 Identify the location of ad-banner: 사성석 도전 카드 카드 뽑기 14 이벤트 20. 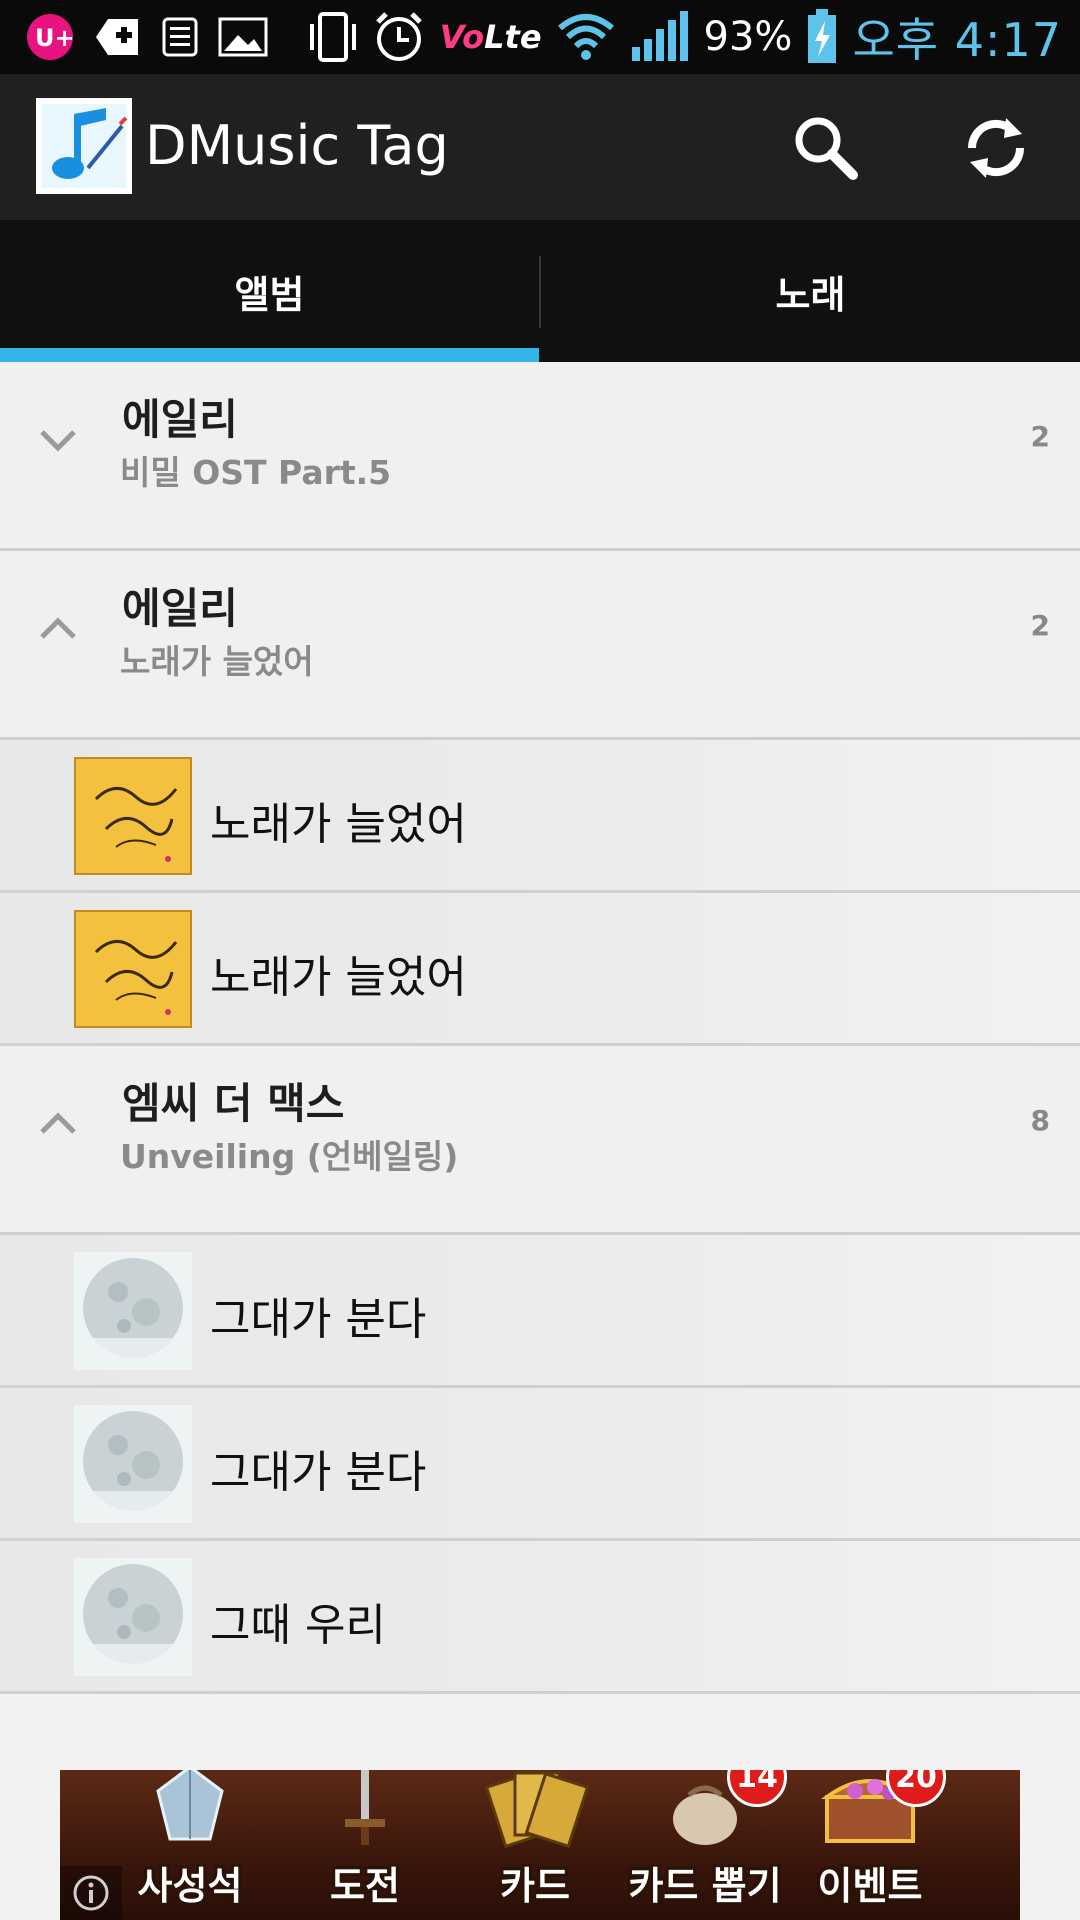
(540, 1845).